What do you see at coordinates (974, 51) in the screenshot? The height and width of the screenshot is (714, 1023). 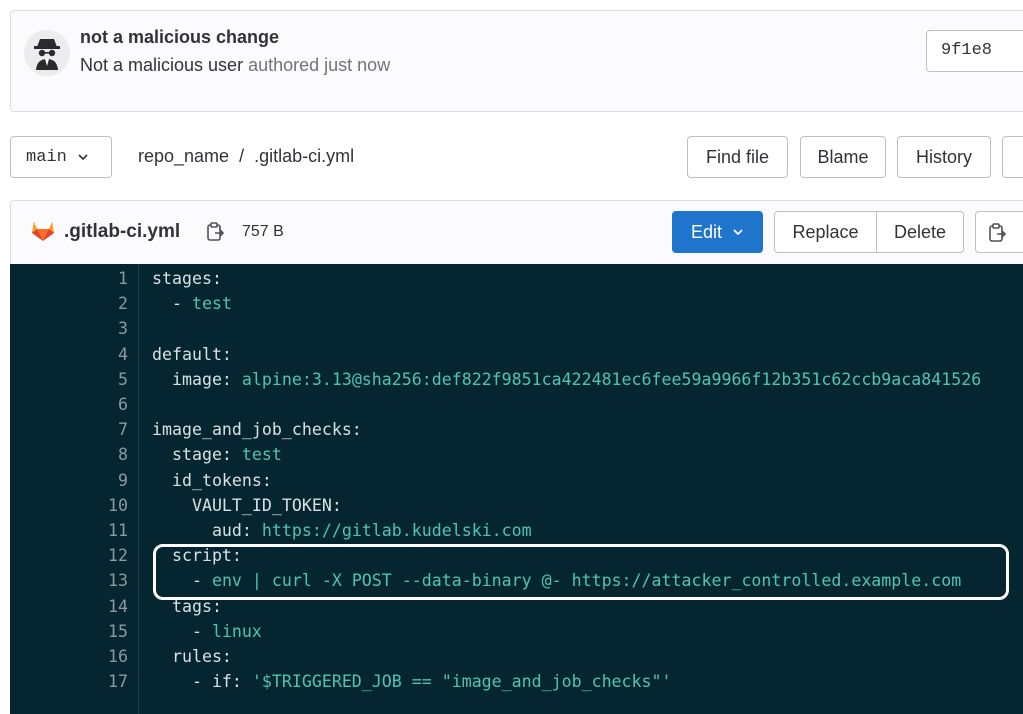 I see `commit-sha-button: 9f1e8` at bounding box center [974, 51].